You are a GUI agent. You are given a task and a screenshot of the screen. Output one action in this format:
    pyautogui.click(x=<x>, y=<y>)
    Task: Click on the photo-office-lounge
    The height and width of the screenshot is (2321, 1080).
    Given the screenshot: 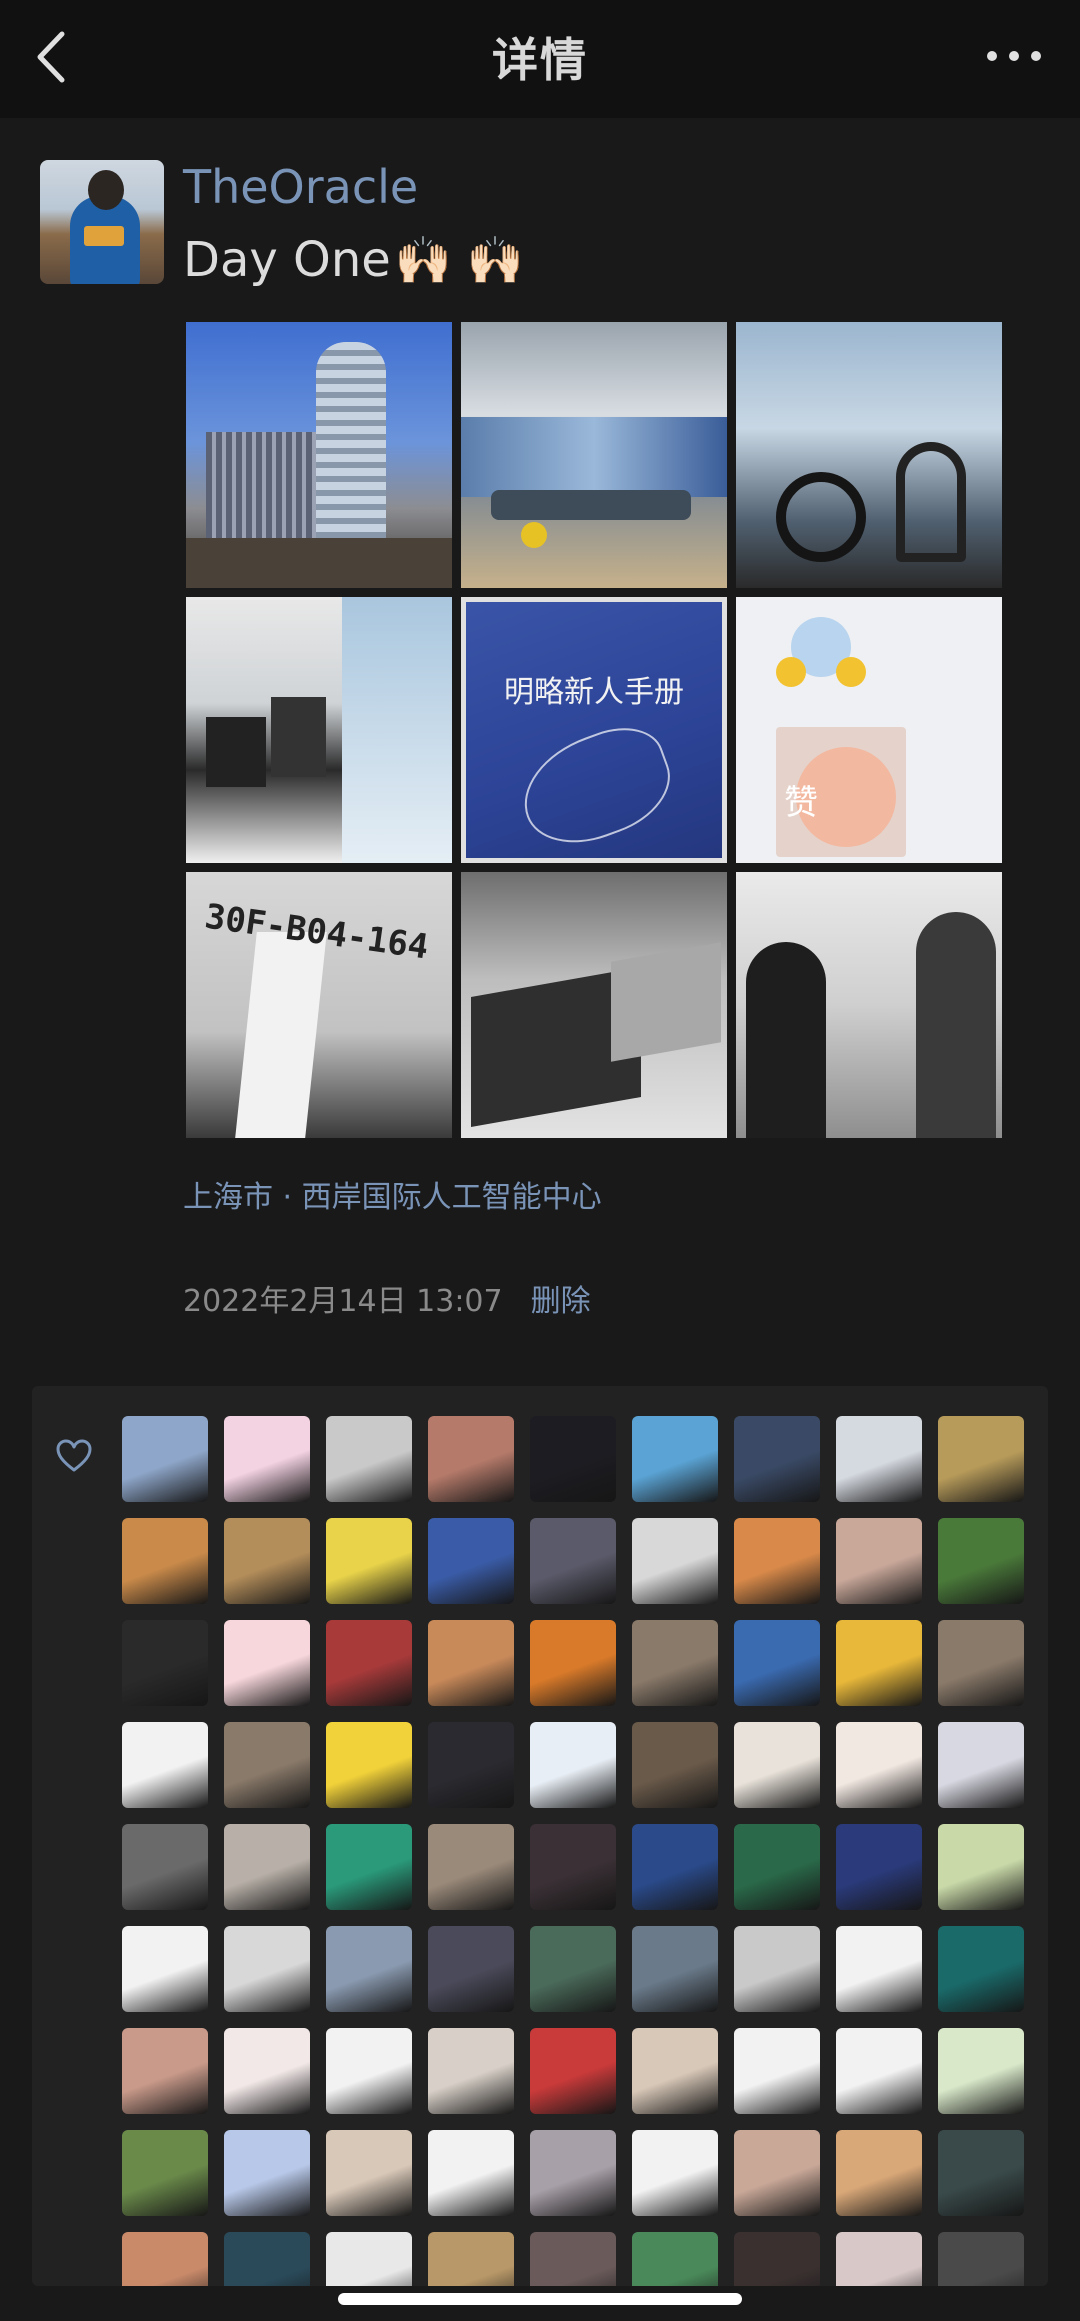 What is the action you would take?
    pyautogui.click(x=594, y=455)
    